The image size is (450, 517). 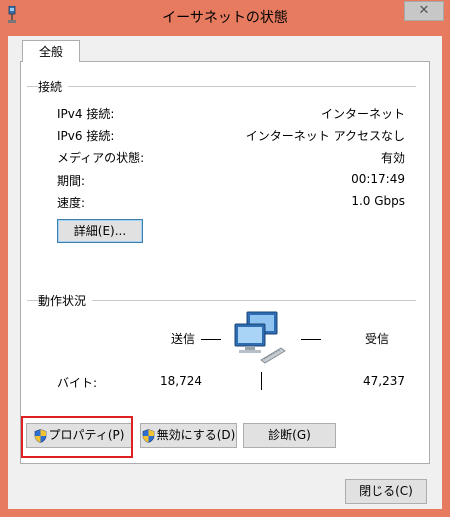 What do you see at coordinates (86, 114) in the screenshot?
I see `ipv4-label: IPv4 接続:` at bounding box center [86, 114].